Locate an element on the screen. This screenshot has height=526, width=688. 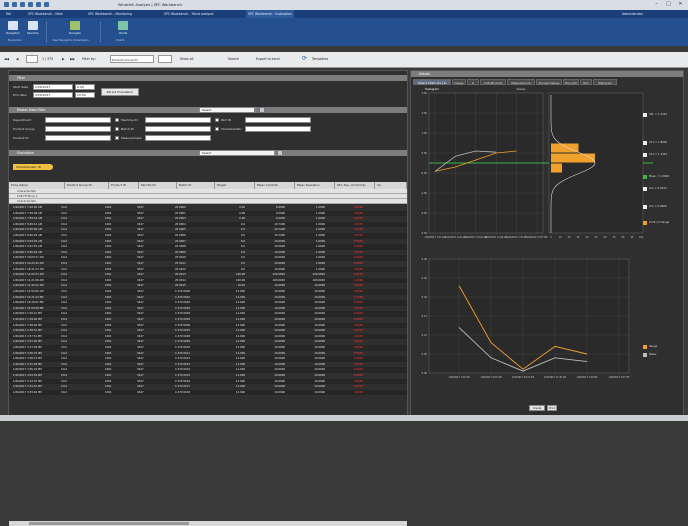
chart-tab: Xbar/s Chart (6+) & histogram is located at coordinates (432, 85).